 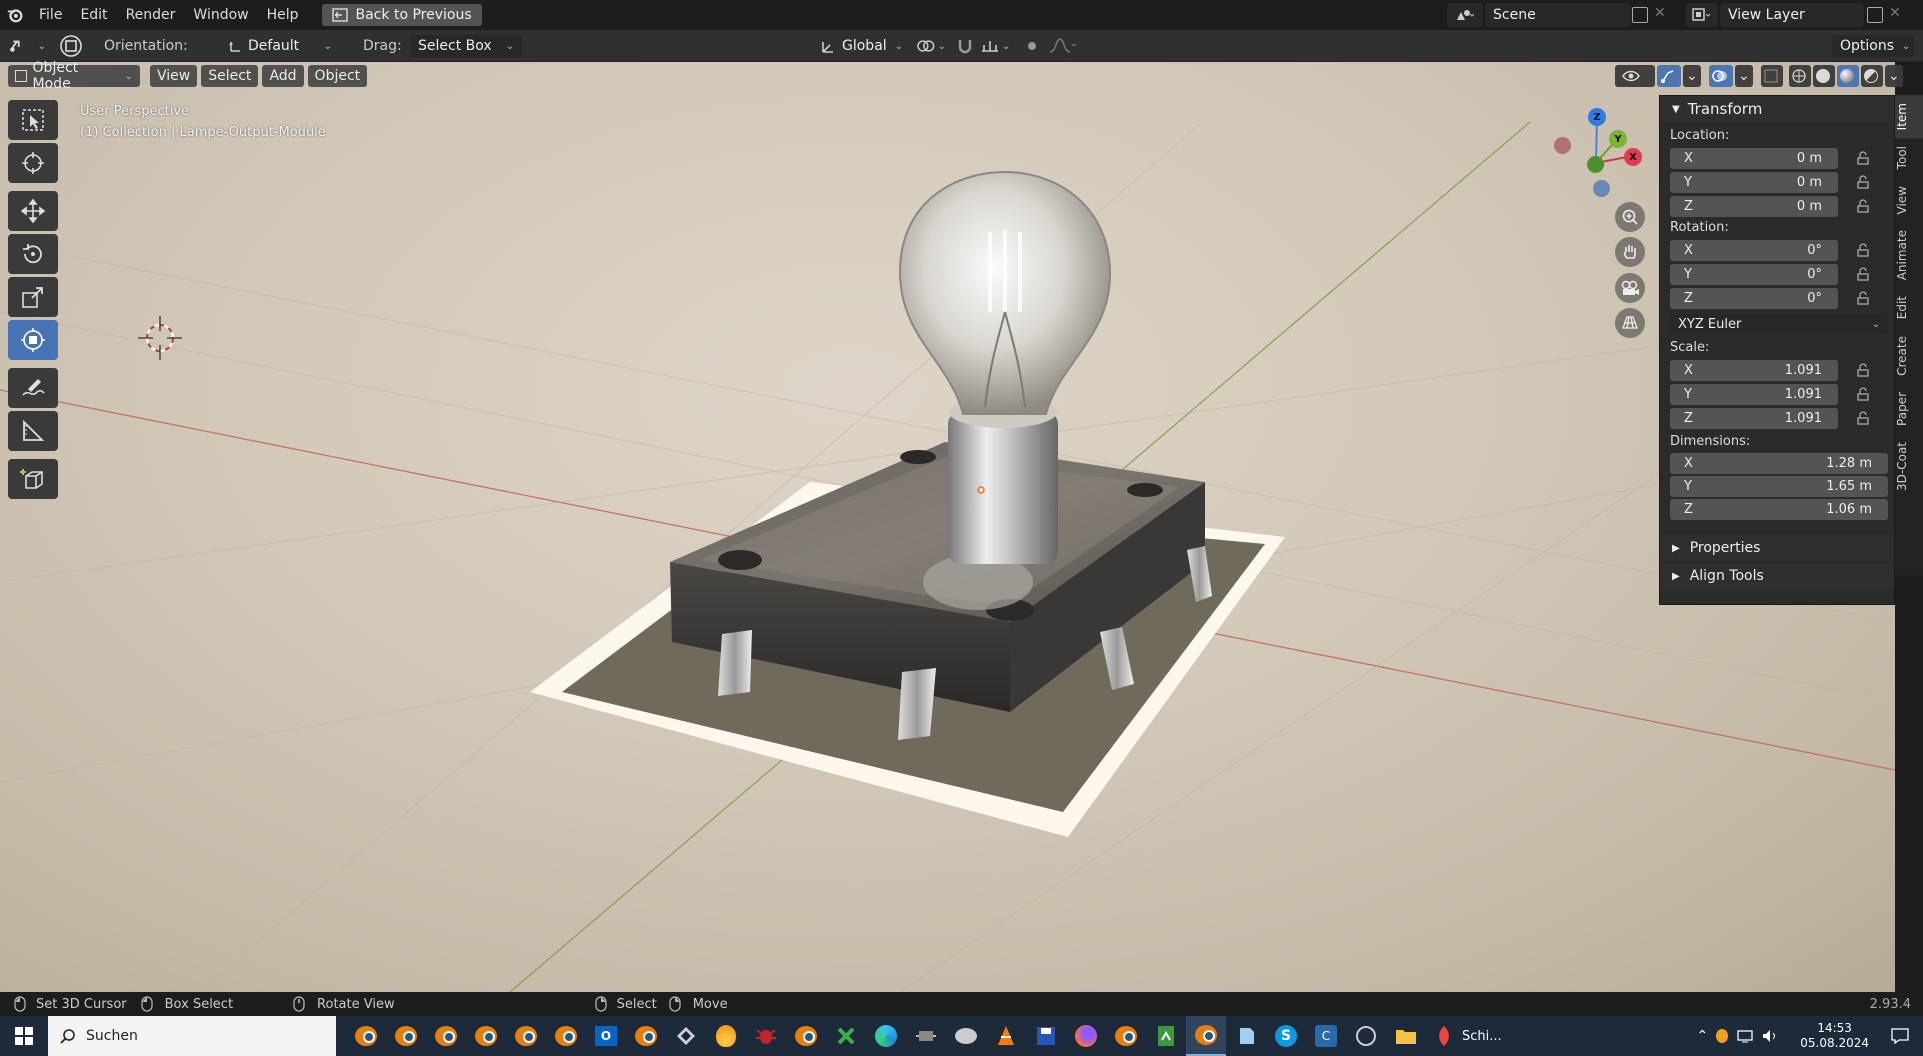 I want to click on new-scene-icon, so click(x=1640, y=15).